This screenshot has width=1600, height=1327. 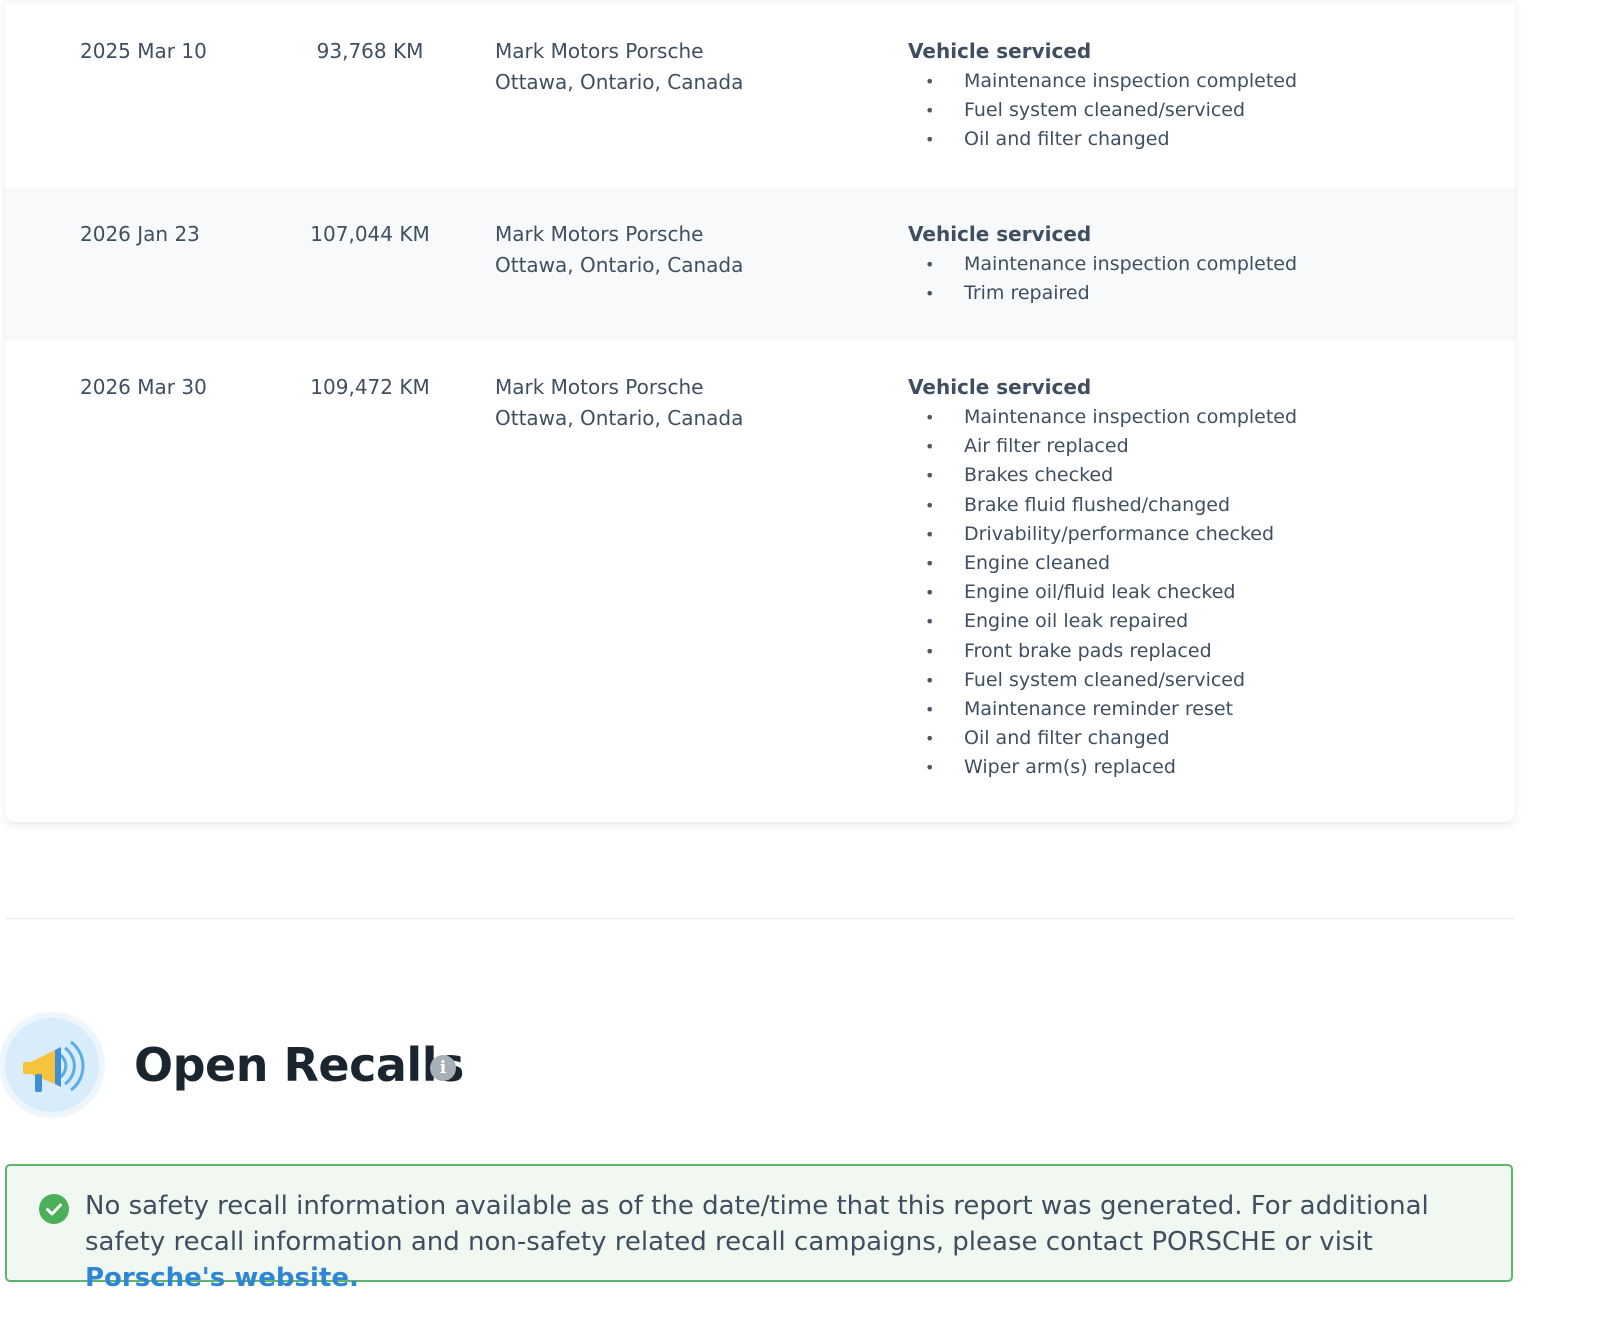 I want to click on megaphone-icon-svg, so click(x=54, y=1066).